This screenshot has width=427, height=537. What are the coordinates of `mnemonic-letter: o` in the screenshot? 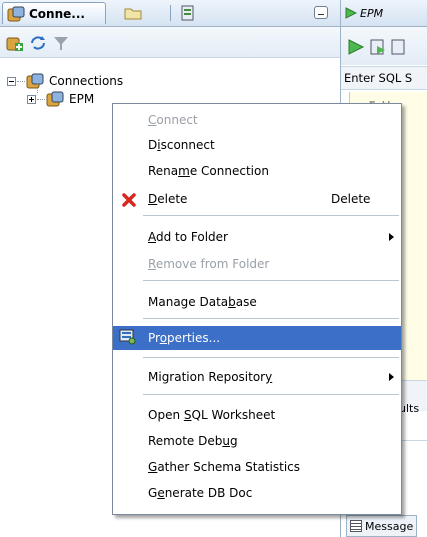 It's located at (163, 338).